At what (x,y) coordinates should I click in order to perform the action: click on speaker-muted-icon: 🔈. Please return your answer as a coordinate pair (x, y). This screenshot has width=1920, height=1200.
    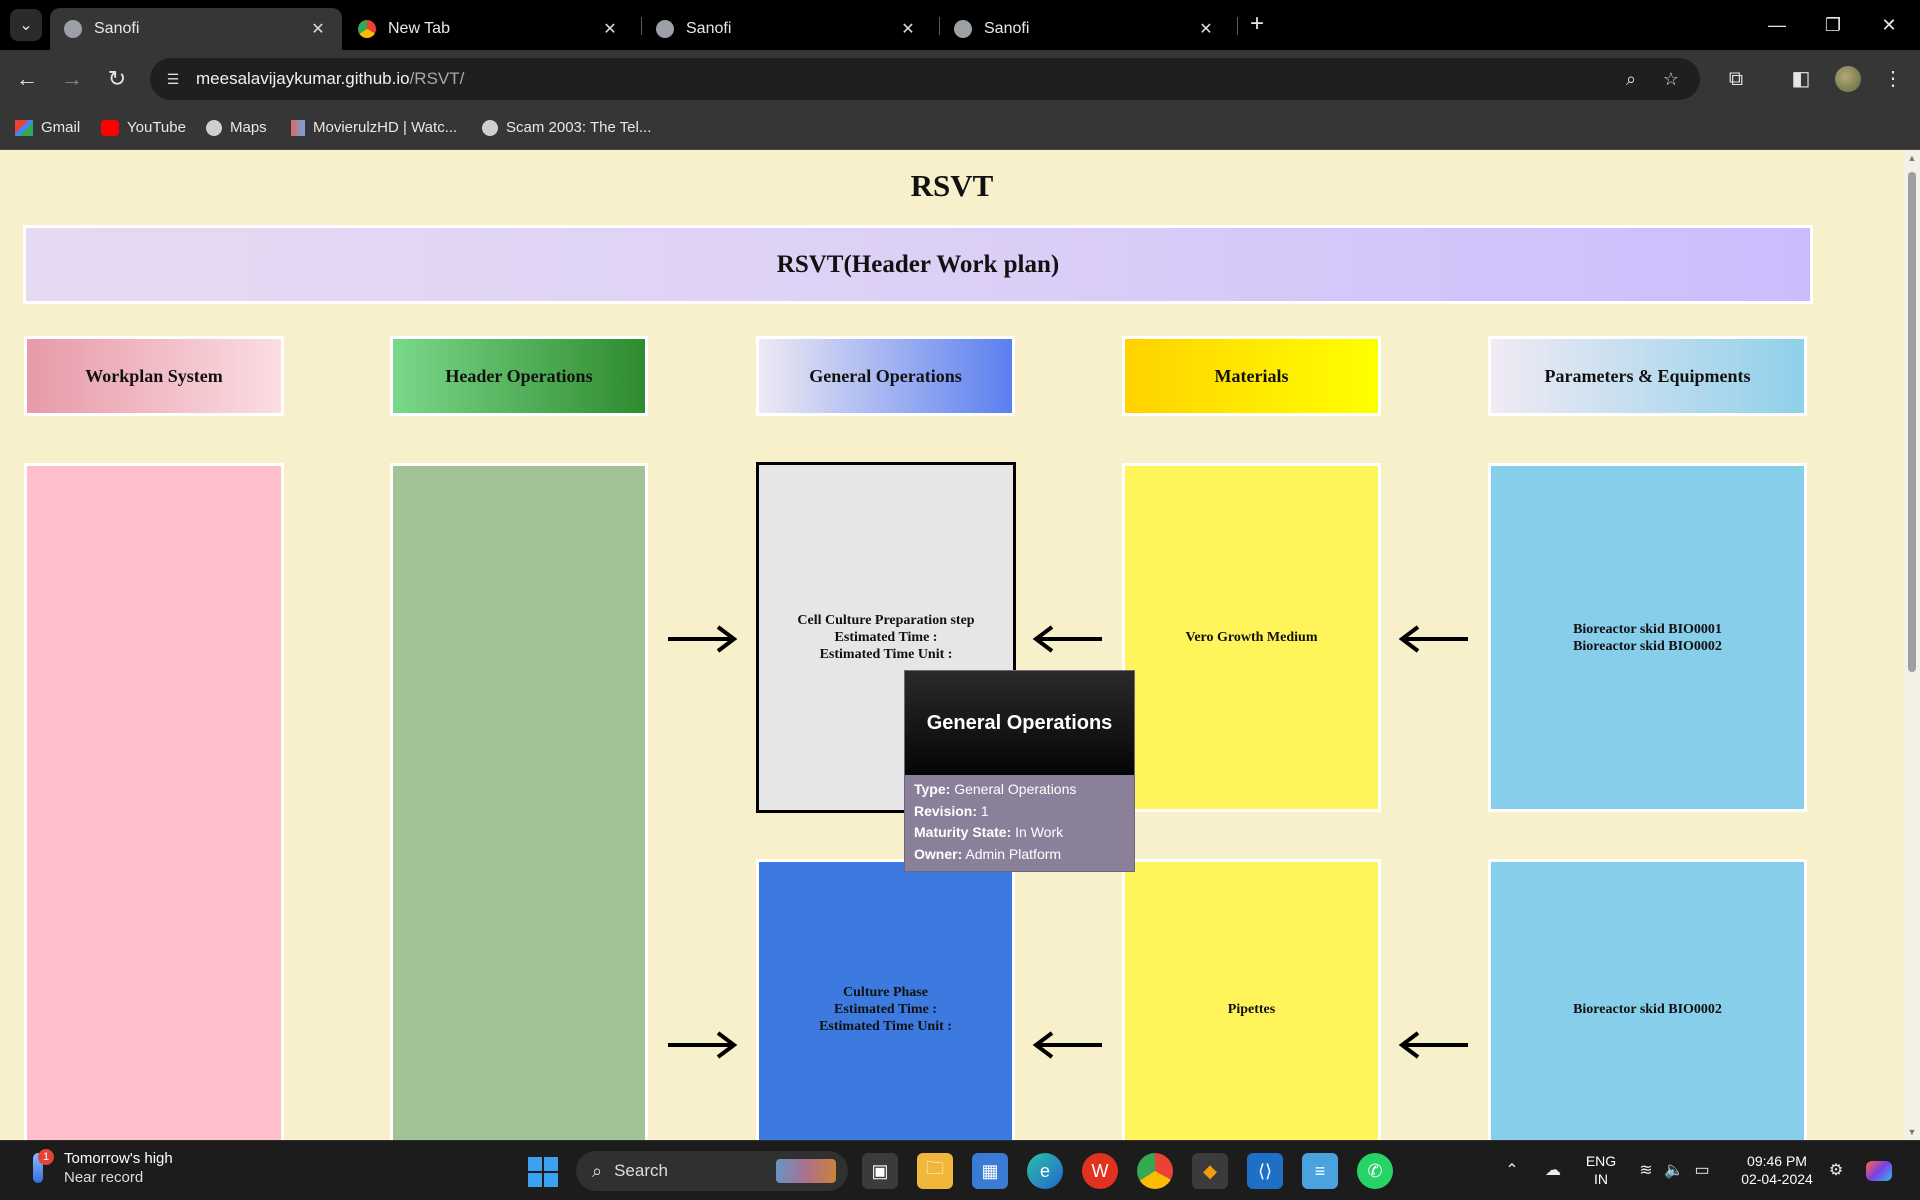
    Looking at the image, I should click on (1674, 1171).